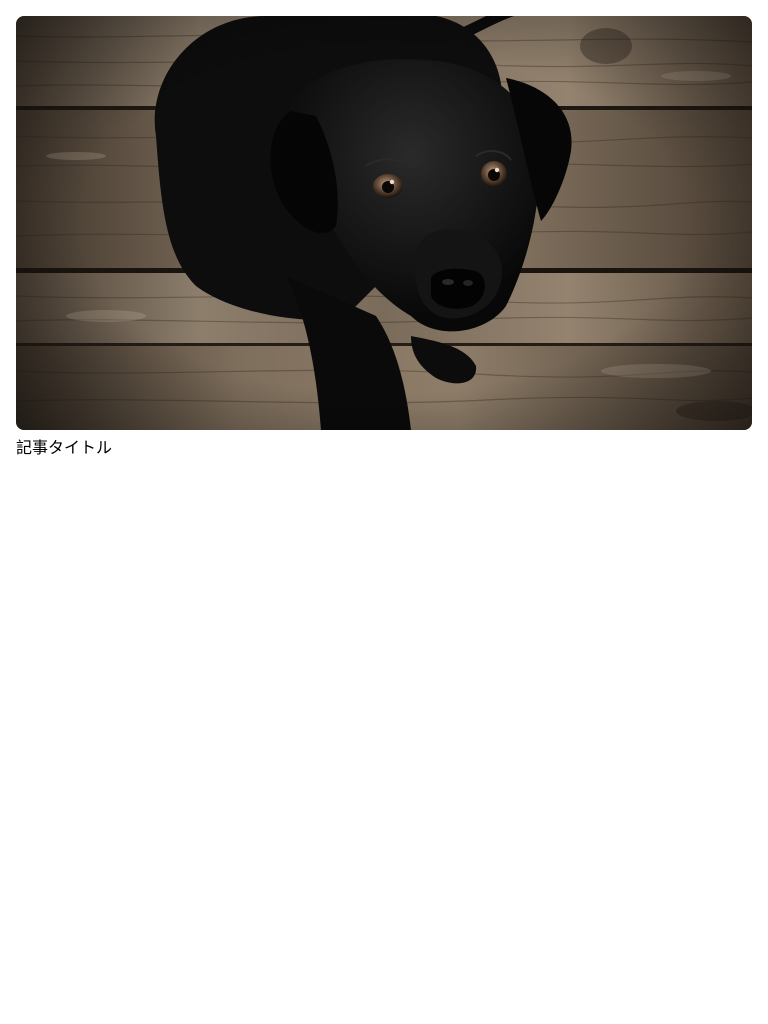  I want to click on article-title: 記事タイトル, so click(384, 448).